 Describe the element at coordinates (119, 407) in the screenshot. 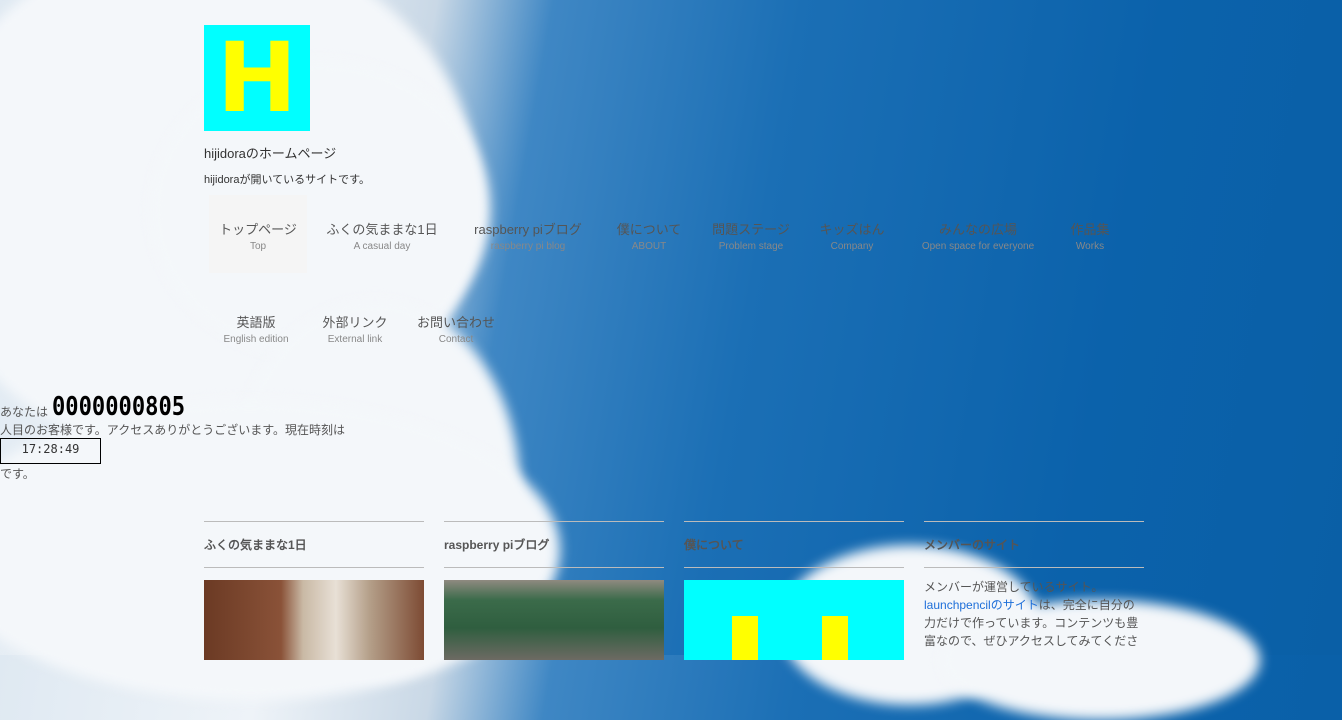

I see `access-counter: 0000000805` at that location.